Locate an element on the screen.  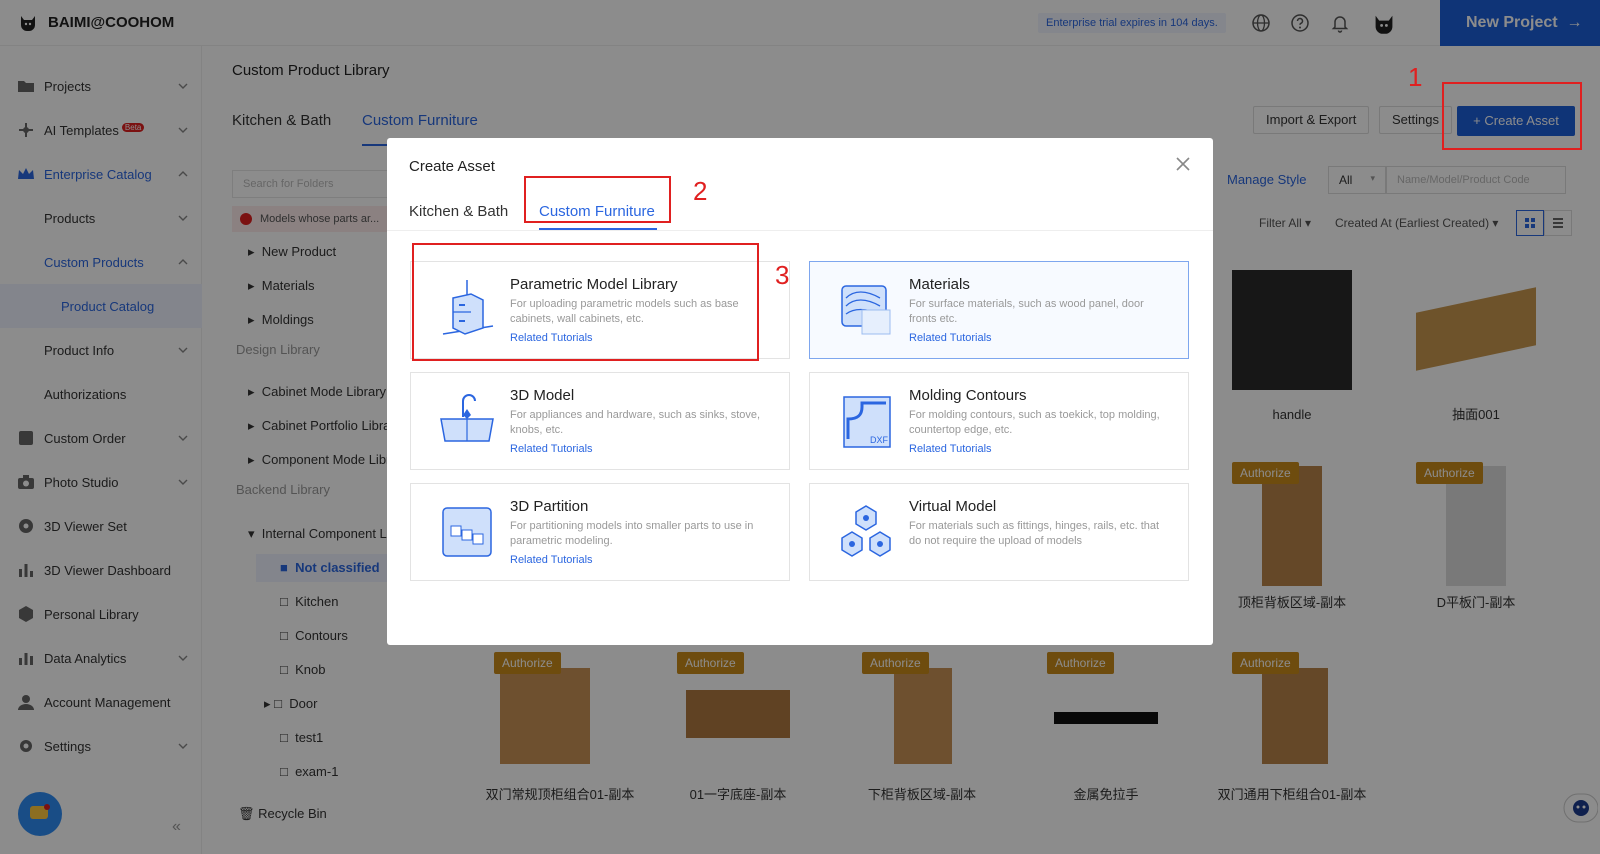
hexagons-icon is located at coordinates (866, 531).